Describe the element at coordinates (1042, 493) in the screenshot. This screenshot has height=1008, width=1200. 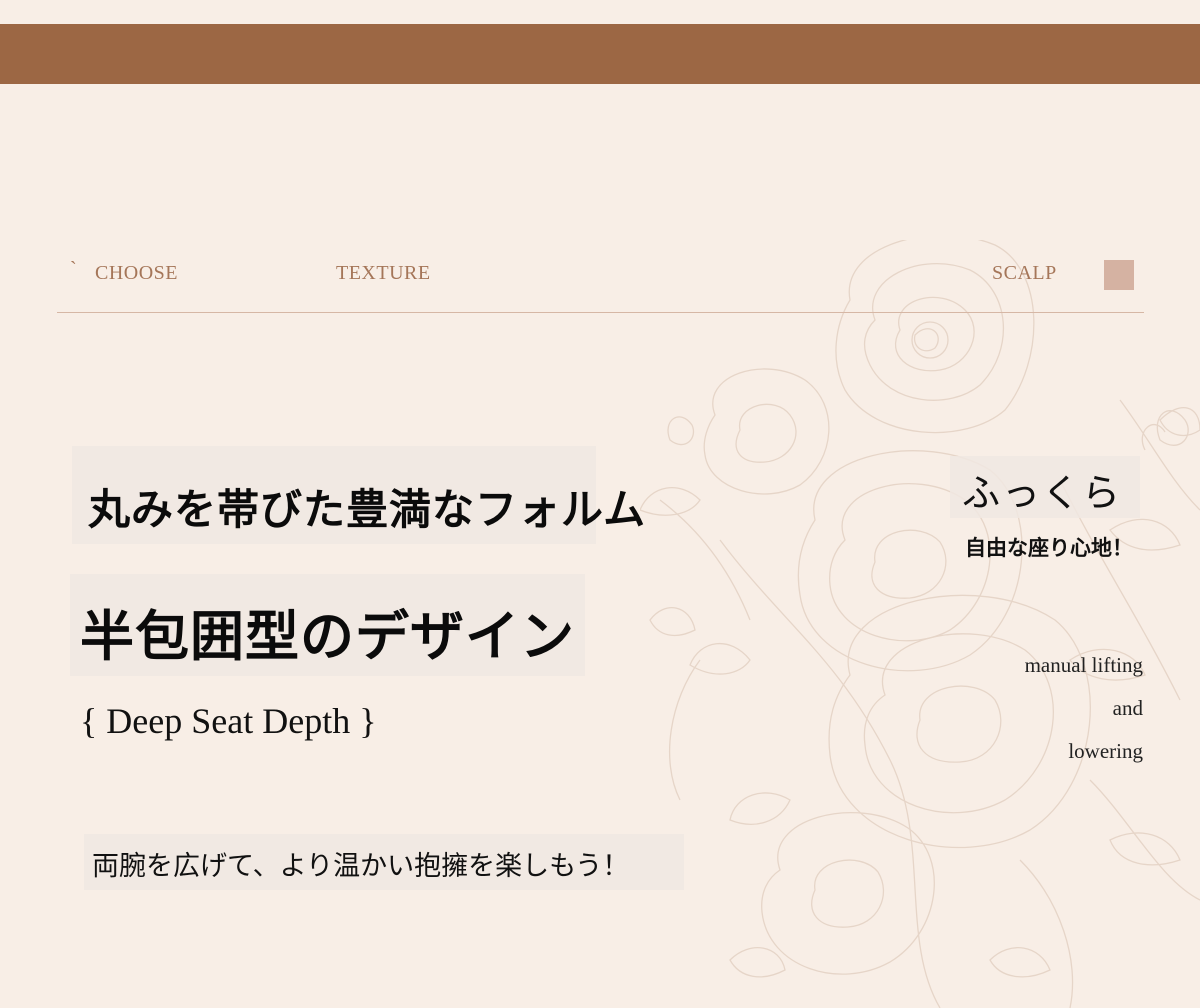
I see `fukkura-label: ふっくら` at that location.